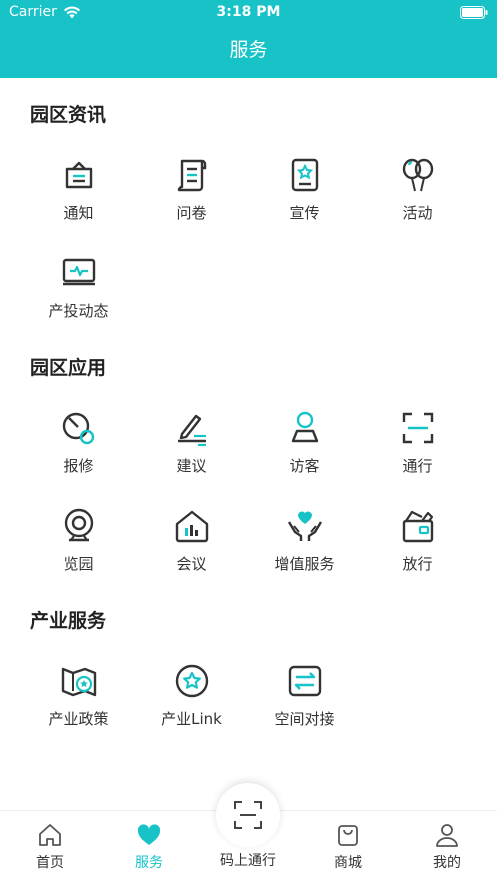 This screenshot has width=497, height=883. What do you see at coordinates (78, 213) in the screenshot?
I see `grid-item-label: 通知` at bounding box center [78, 213].